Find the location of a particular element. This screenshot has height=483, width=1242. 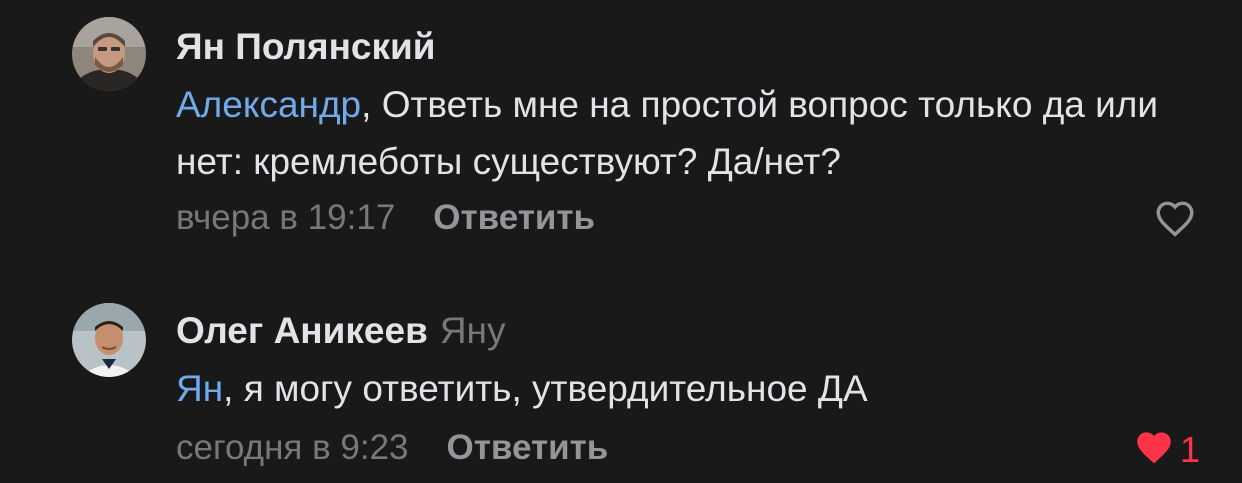

comment-meta: сегодня в 9:23 Ответить is located at coordinates (392, 448).